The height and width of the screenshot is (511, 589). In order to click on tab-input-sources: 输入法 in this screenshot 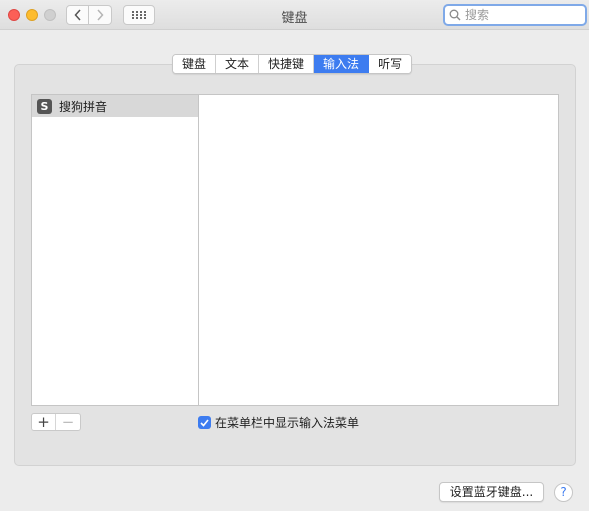, I will do `click(342, 64)`.